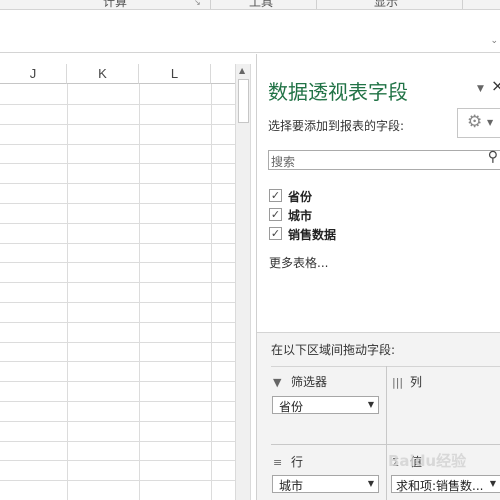  What do you see at coordinates (115, 4) in the screenshot?
I see `ribbon-group-calculate: 计算` at bounding box center [115, 4].